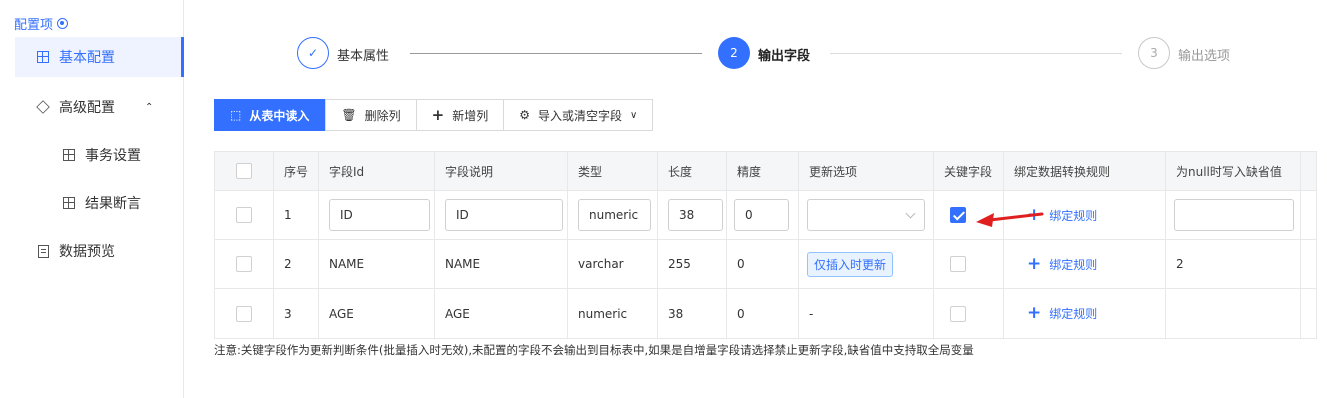  What do you see at coordinates (633, 115) in the screenshot?
I see `chevron-down-icon: ∨` at bounding box center [633, 115].